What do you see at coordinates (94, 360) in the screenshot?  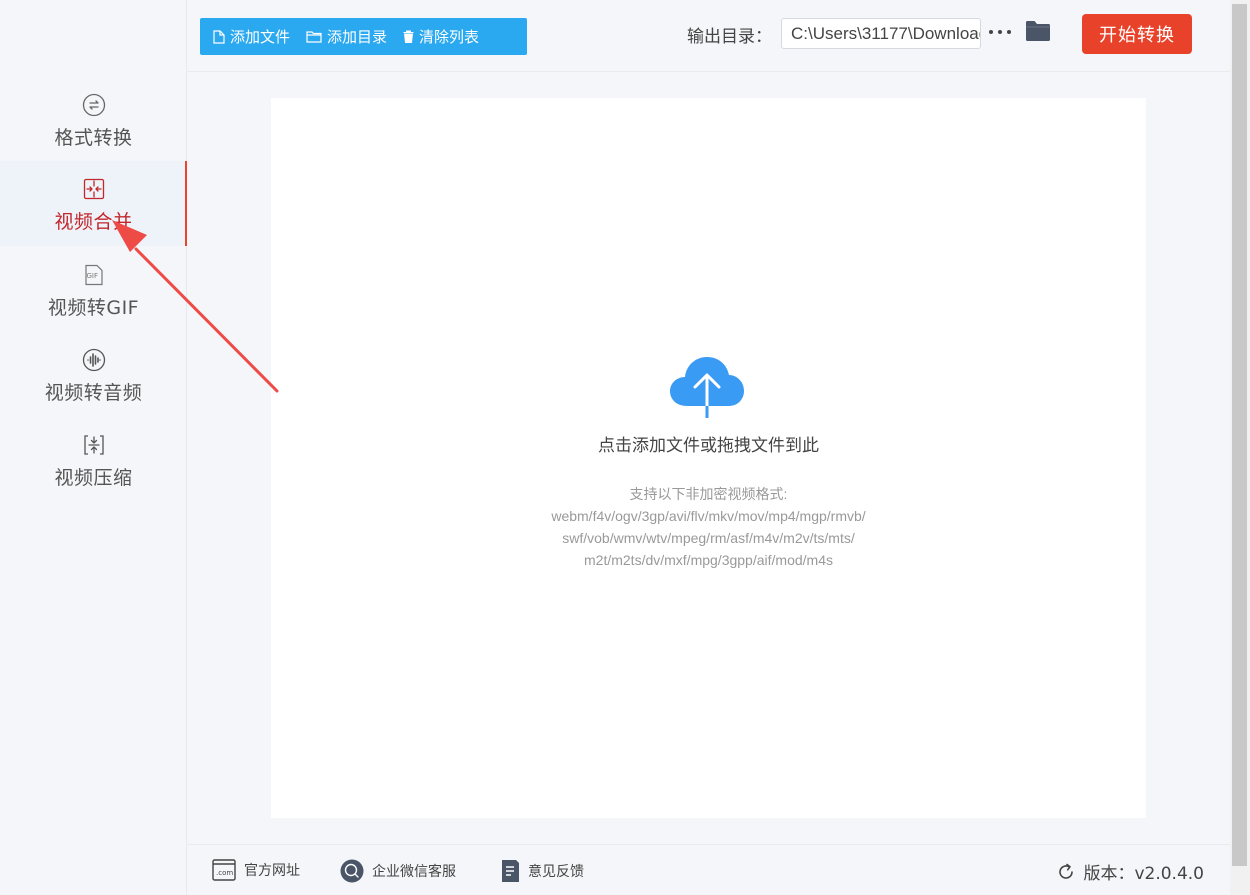 I see `audio-icon` at bounding box center [94, 360].